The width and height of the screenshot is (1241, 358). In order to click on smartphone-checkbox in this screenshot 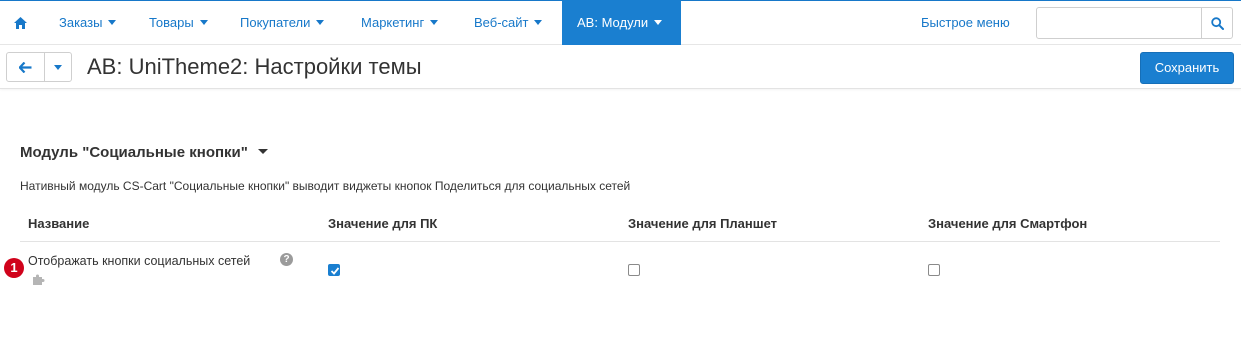, I will do `click(934, 270)`.